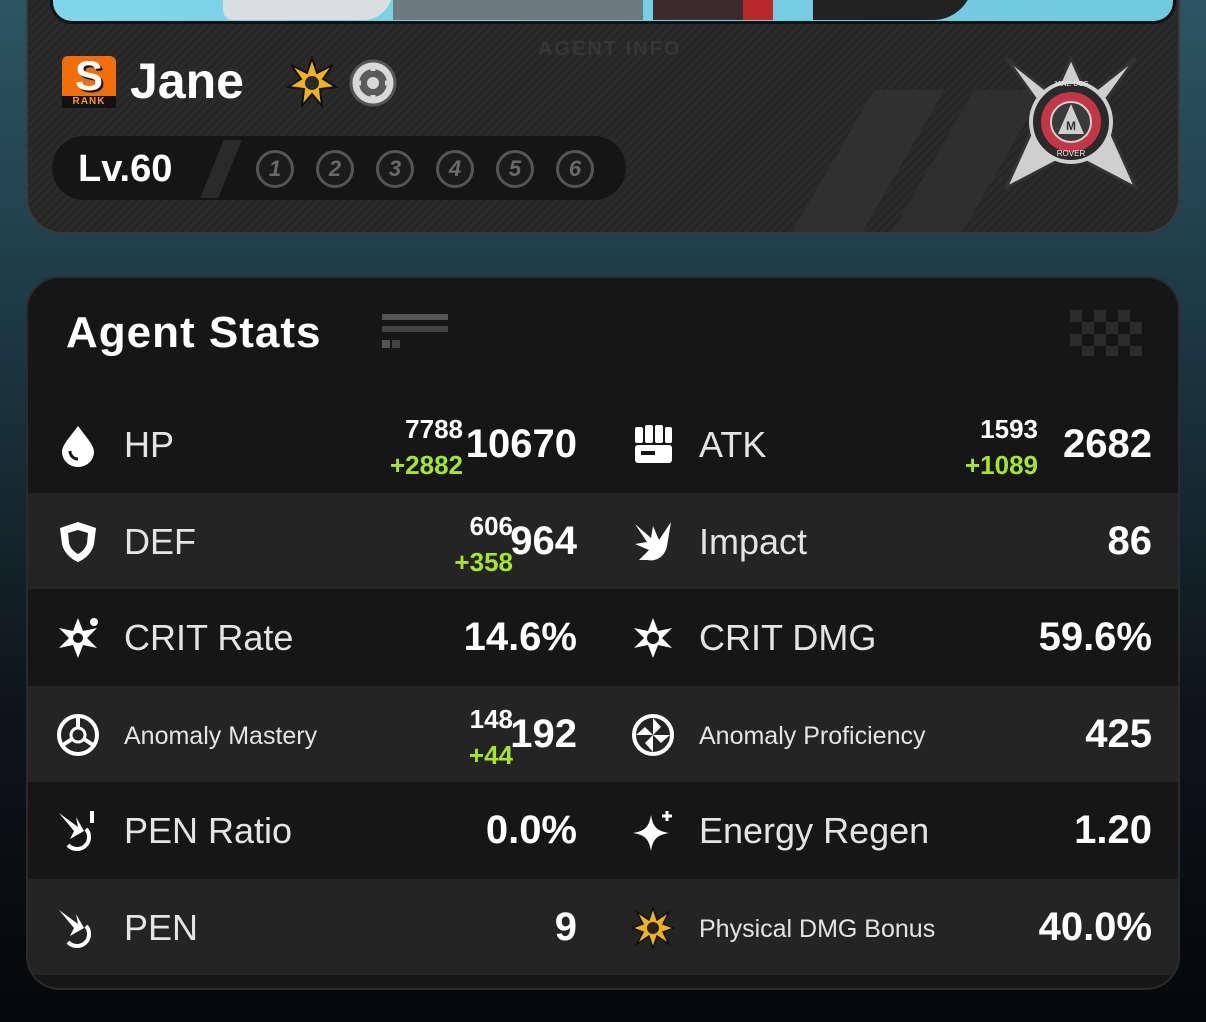 The height and width of the screenshot is (1022, 1206). Describe the element at coordinates (483, 561) in the screenshot. I see `stat-bonus-value: +358` at that location.